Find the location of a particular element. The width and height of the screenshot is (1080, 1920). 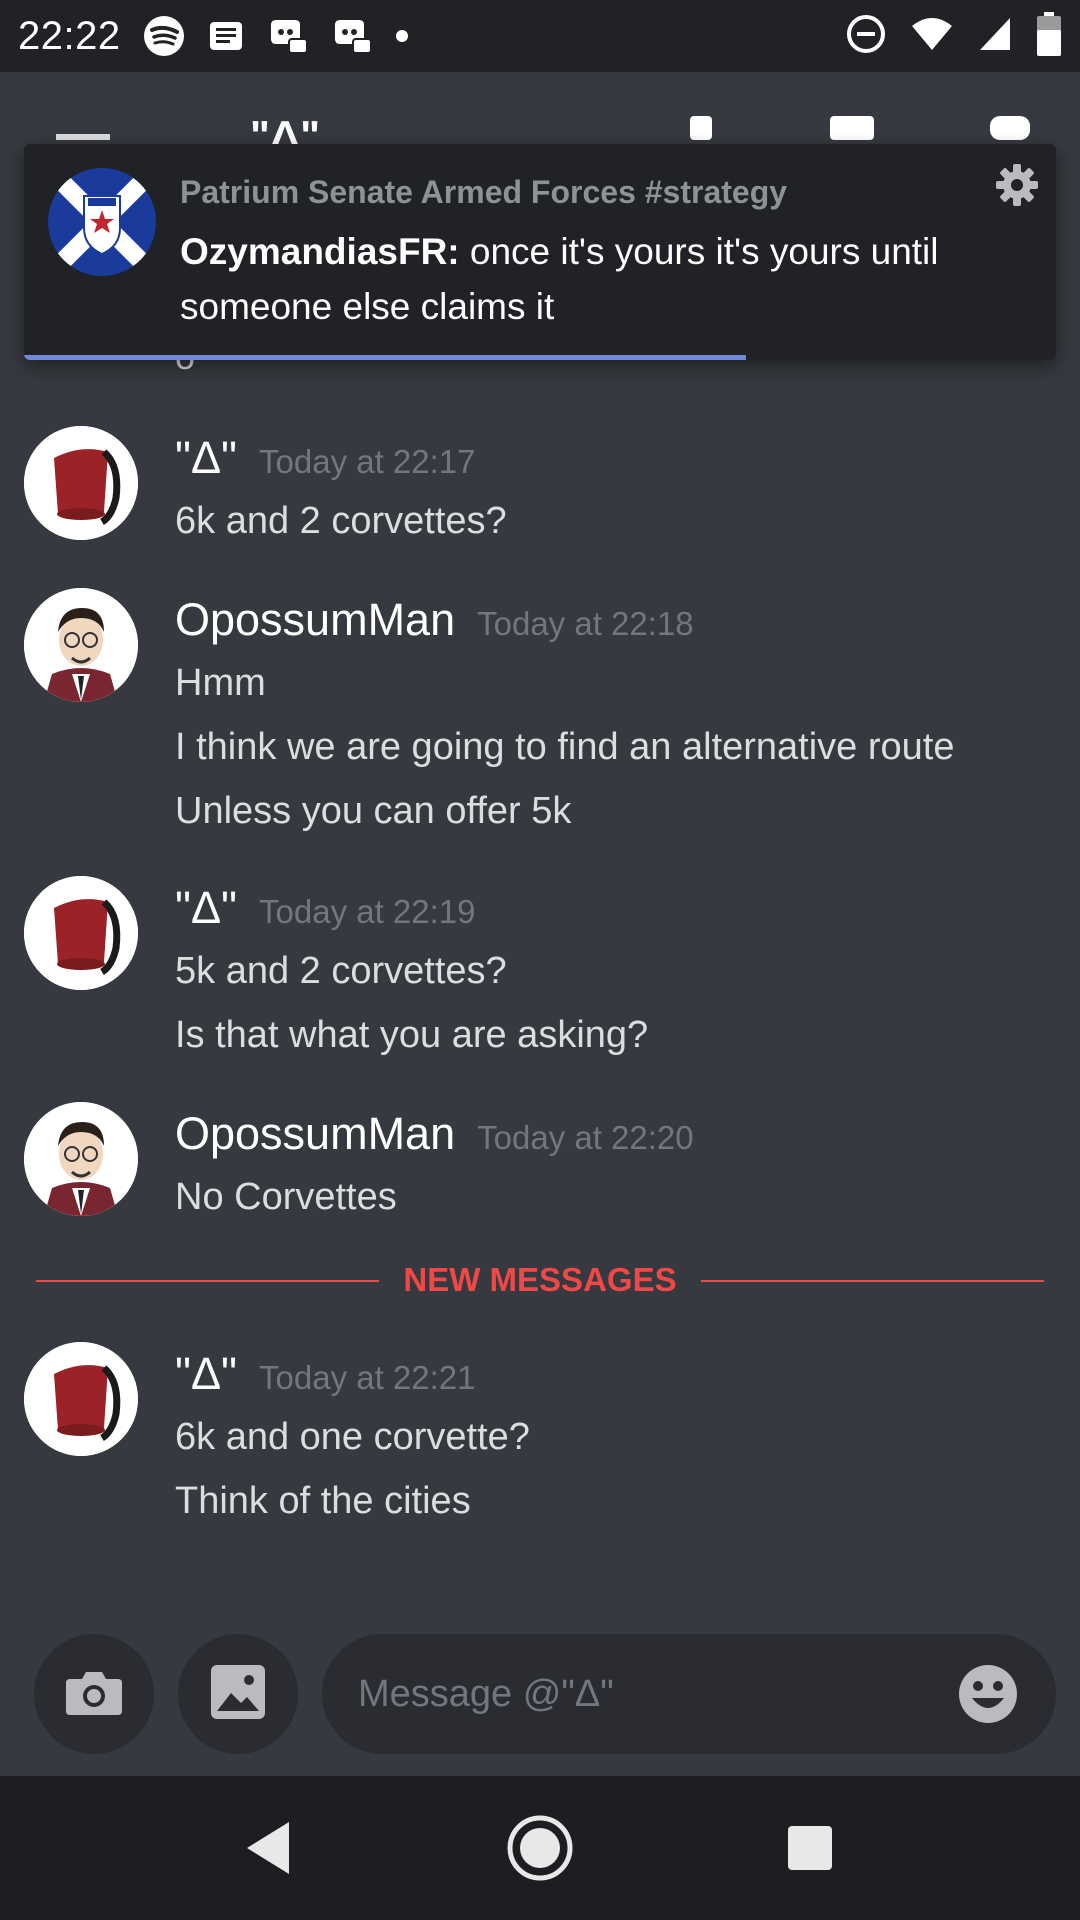

home-button is located at coordinates (540, 1848).